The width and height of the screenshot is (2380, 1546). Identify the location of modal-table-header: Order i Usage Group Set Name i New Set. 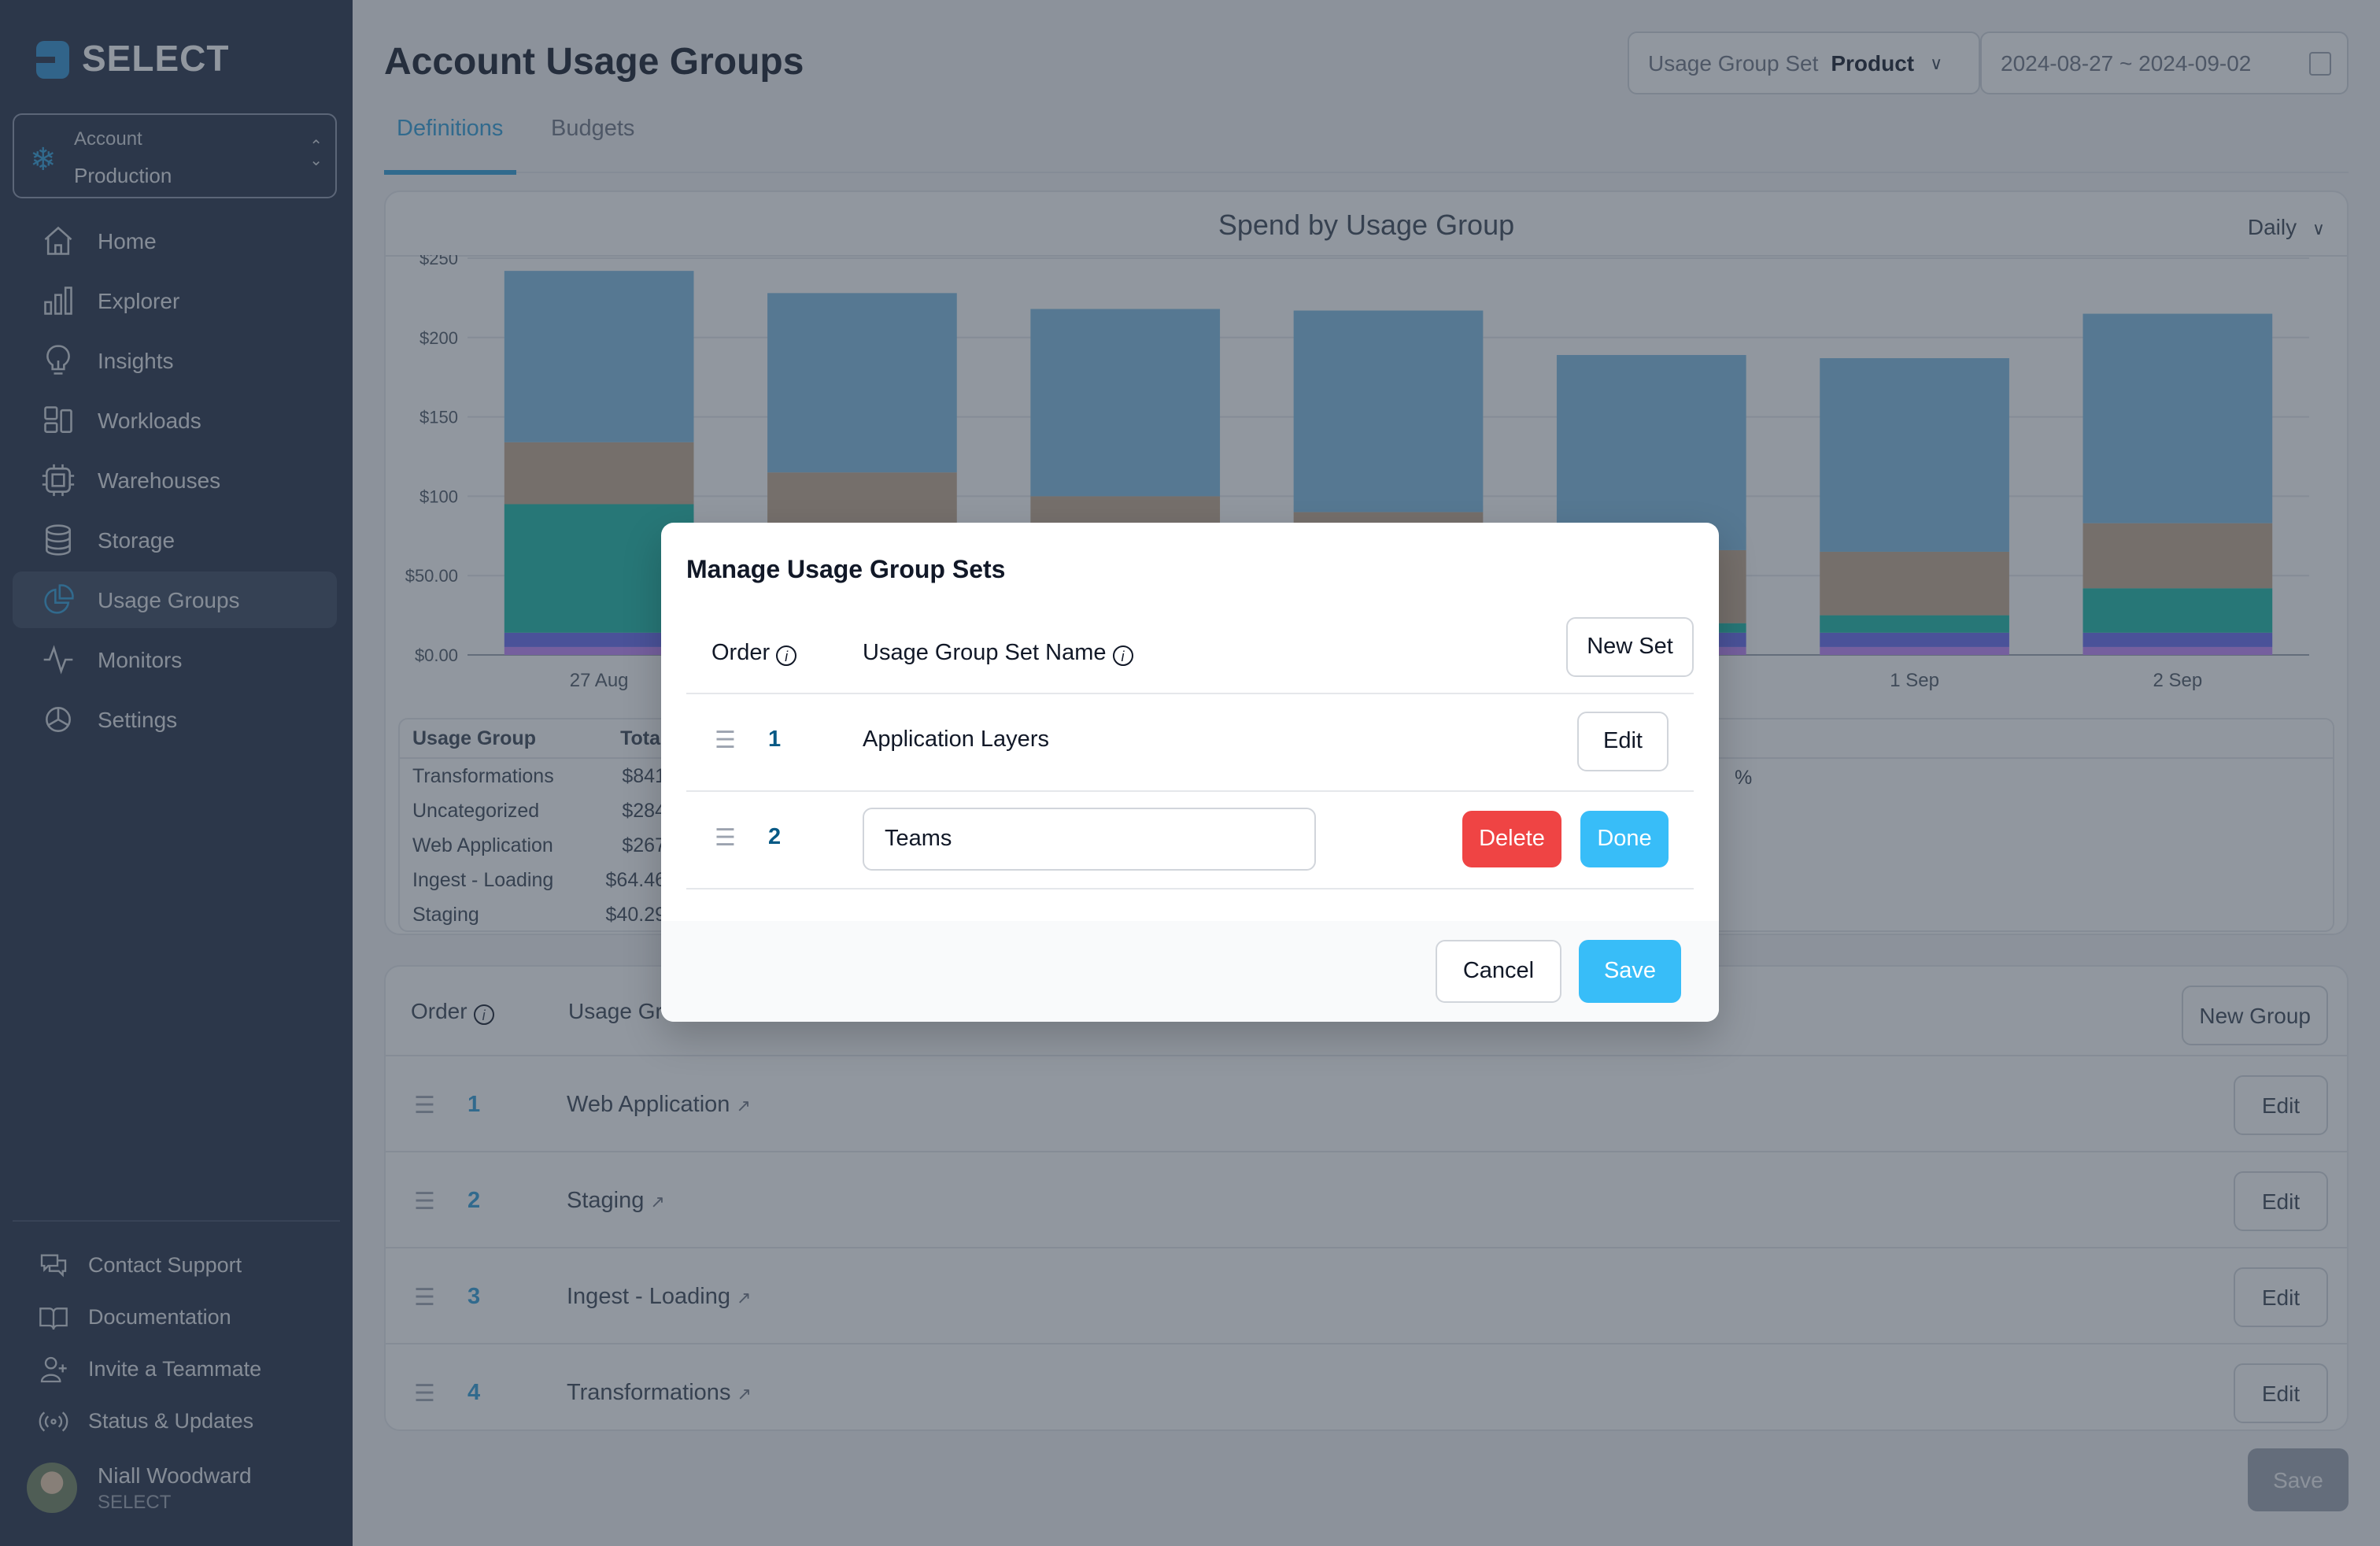
(1190, 655).